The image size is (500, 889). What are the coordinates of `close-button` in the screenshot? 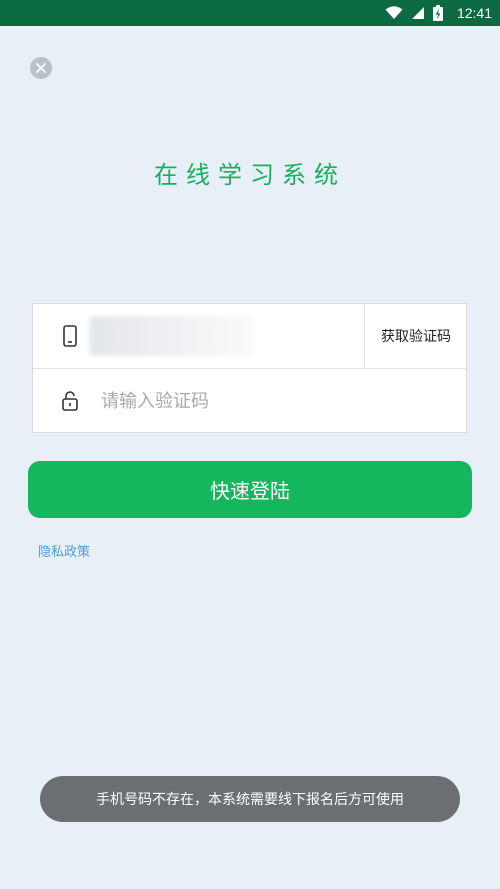 It's located at (41, 68).